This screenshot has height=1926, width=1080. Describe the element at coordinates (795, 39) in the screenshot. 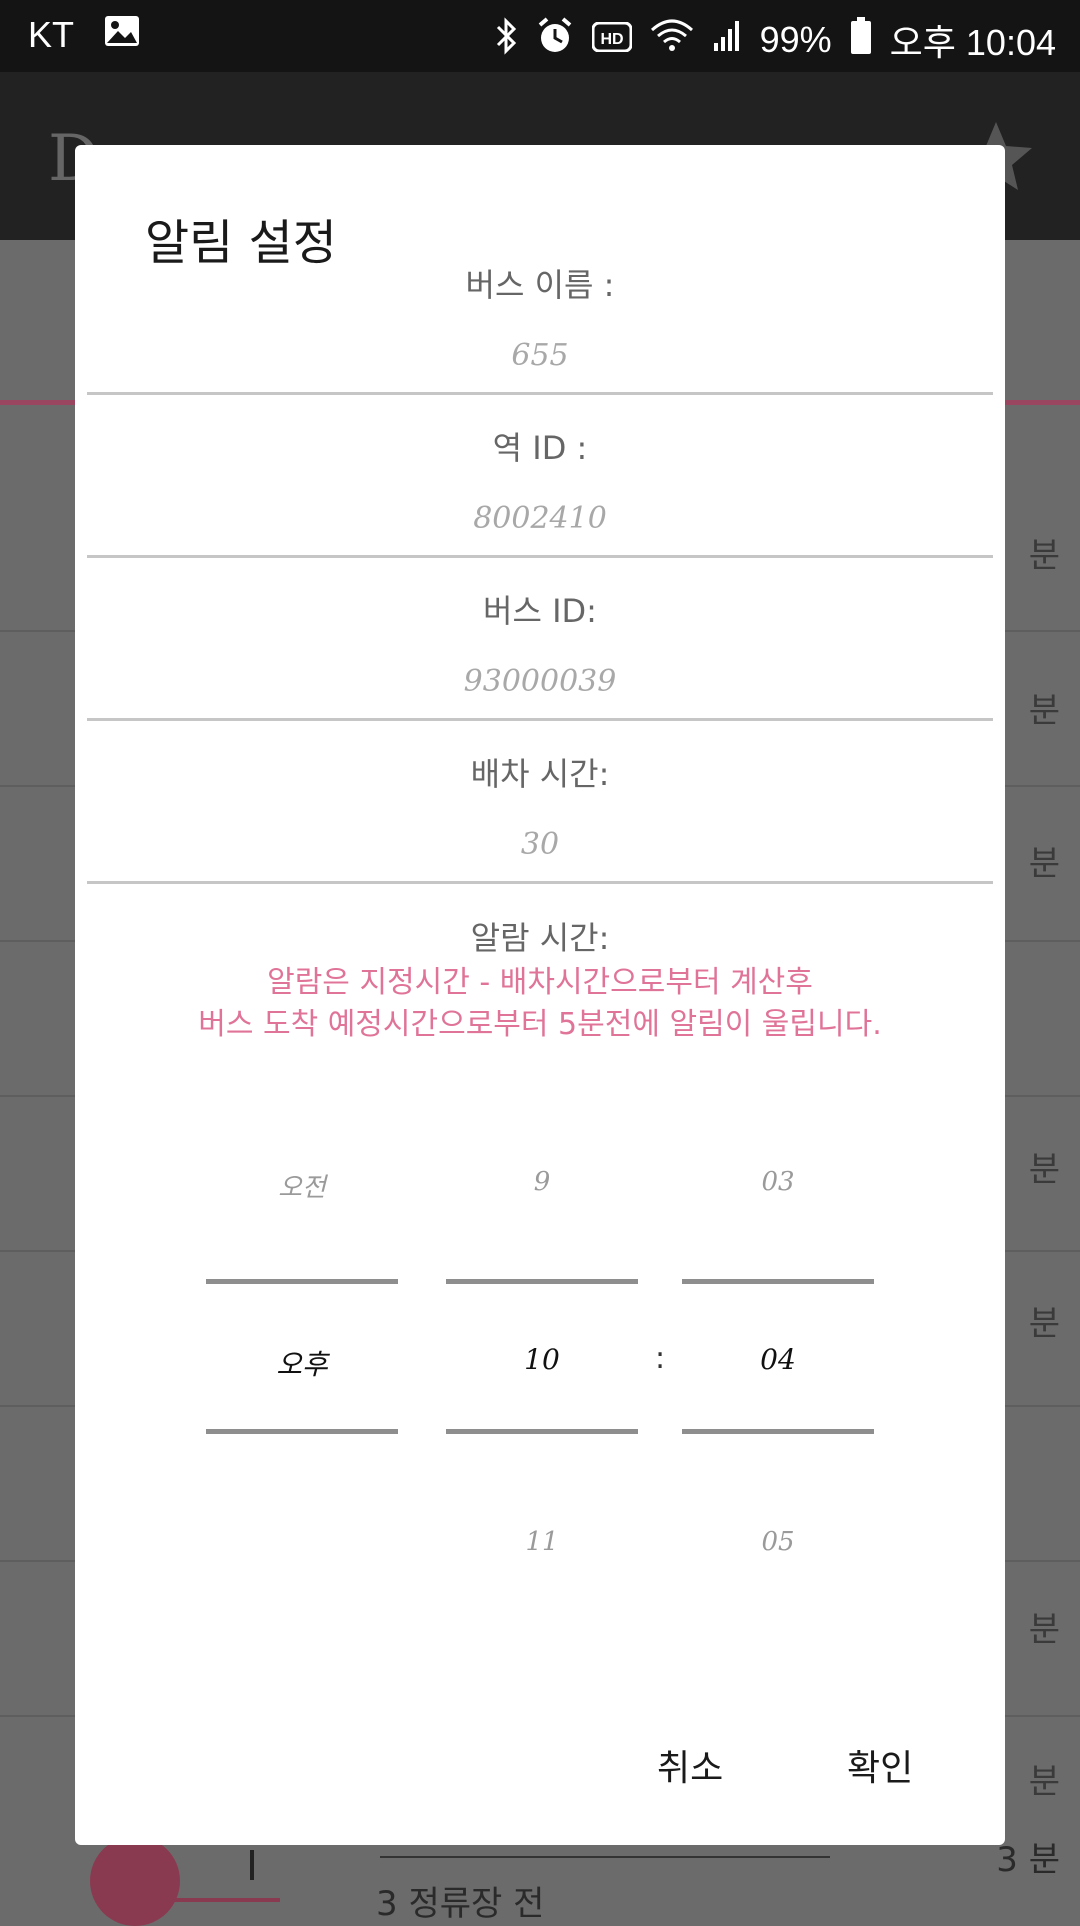

I see `battery-percent: 99%` at that location.